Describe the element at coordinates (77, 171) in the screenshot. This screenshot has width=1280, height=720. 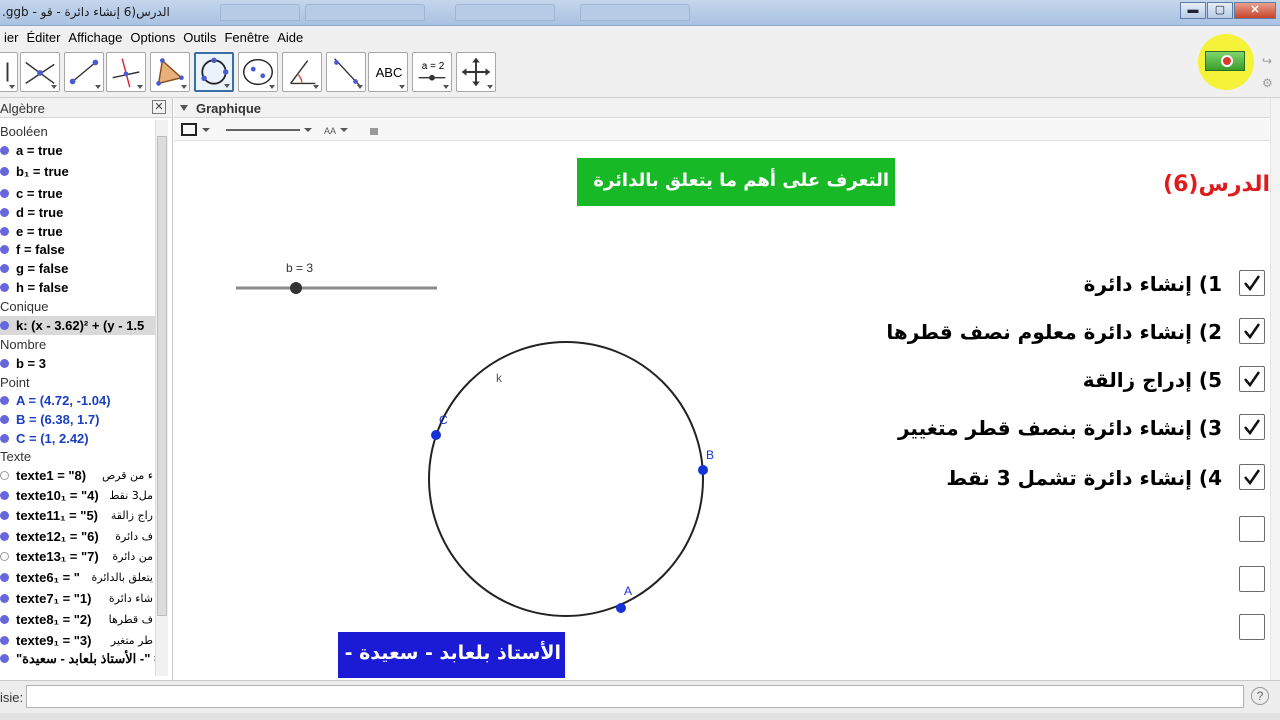
I see `algebra-item: b₁ = true` at that location.